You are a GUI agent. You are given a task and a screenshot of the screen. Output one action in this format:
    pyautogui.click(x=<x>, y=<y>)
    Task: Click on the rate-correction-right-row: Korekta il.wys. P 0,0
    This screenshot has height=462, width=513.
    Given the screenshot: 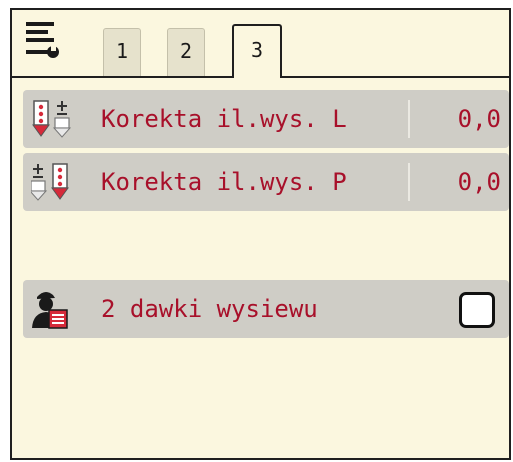 What is the action you would take?
    pyautogui.click(x=266, y=182)
    